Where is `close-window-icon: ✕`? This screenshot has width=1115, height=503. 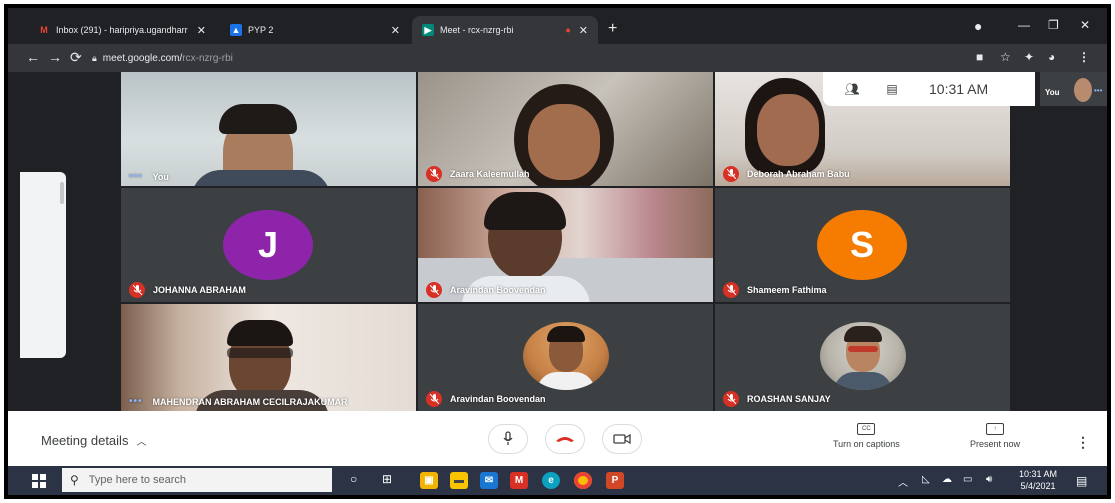 close-window-icon: ✕ is located at coordinates (1085, 25).